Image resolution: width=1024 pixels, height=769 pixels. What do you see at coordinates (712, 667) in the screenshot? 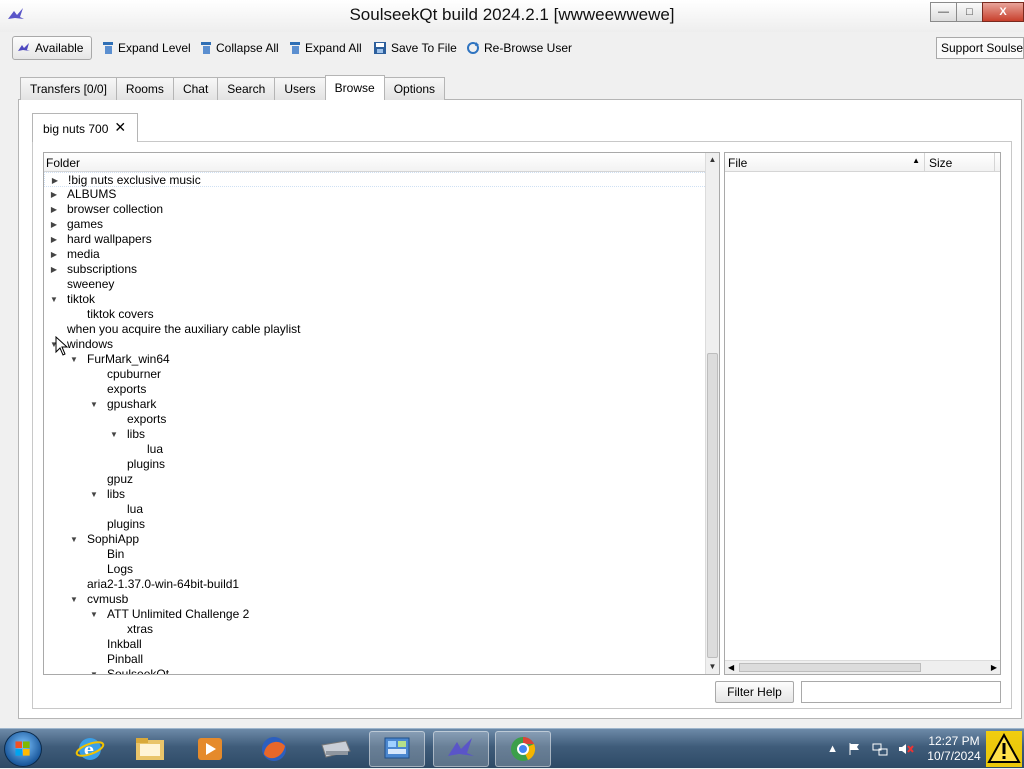
I see `scroll-down-arrow-icon: ▼` at bounding box center [712, 667].